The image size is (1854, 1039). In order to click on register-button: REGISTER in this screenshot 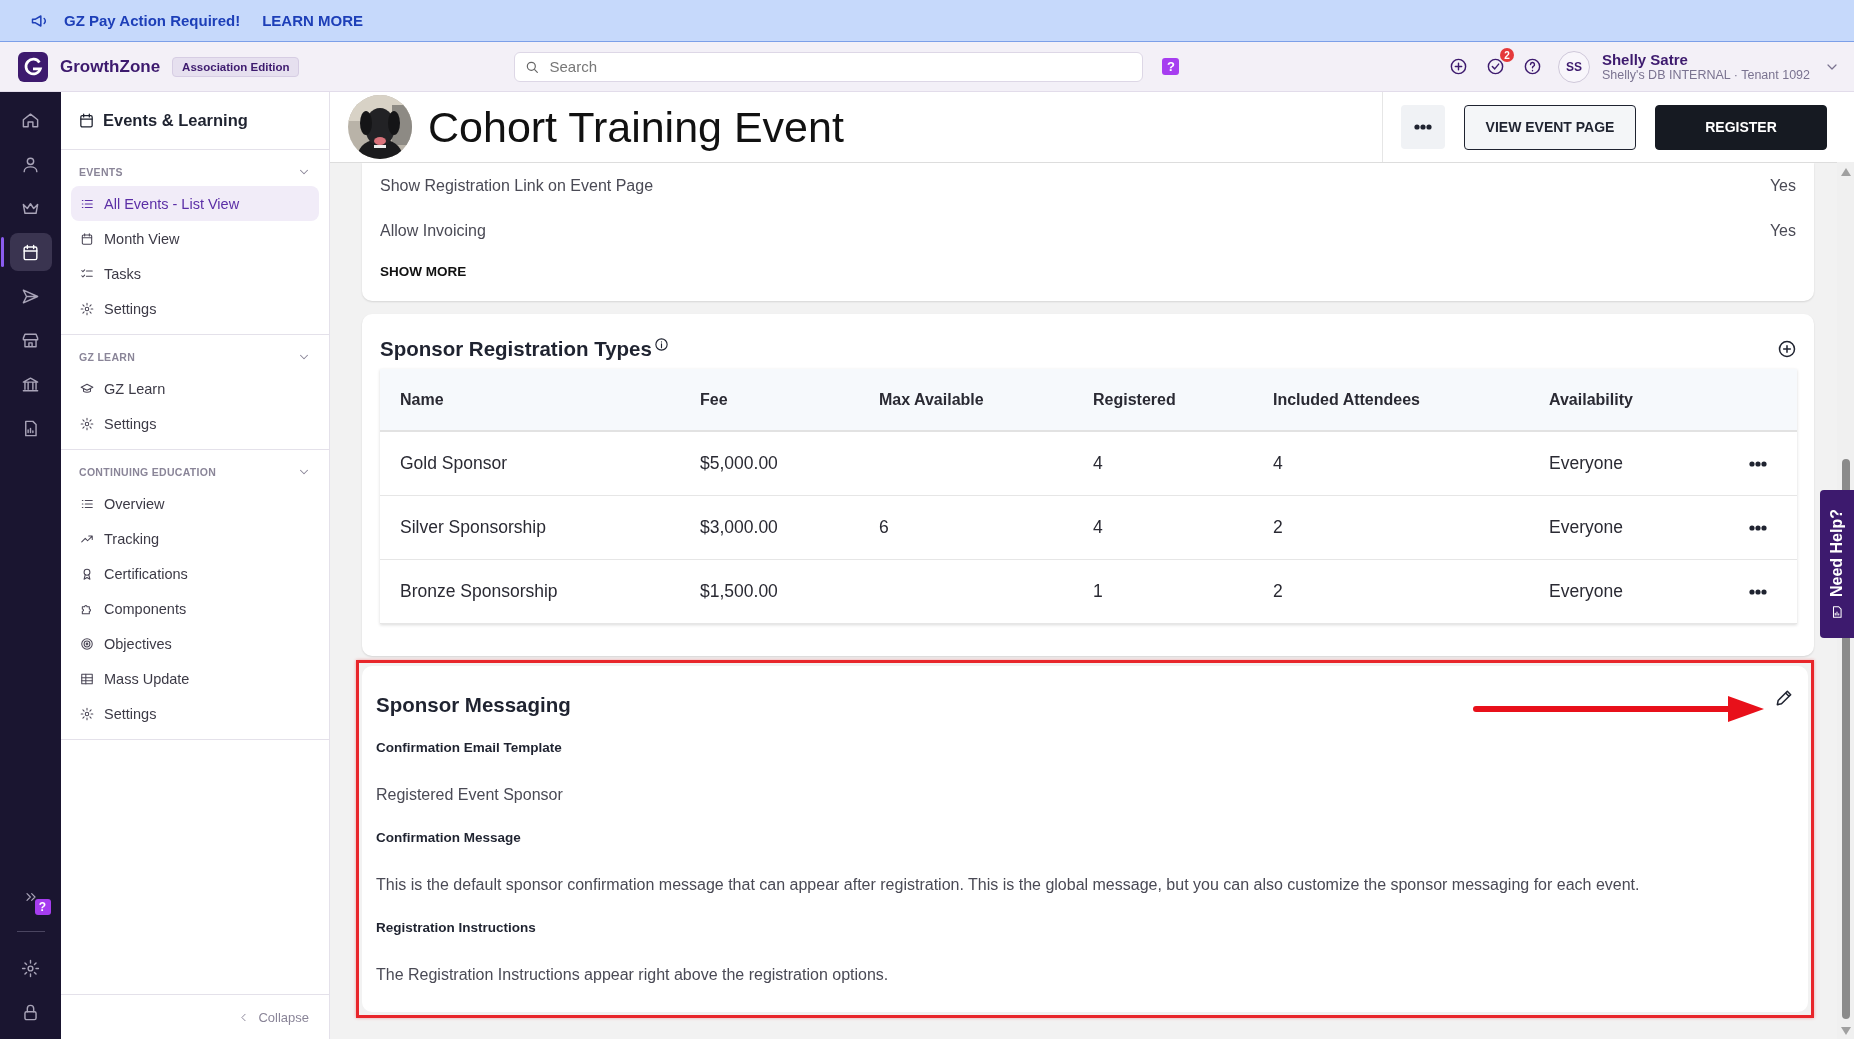, I will do `click(1741, 127)`.